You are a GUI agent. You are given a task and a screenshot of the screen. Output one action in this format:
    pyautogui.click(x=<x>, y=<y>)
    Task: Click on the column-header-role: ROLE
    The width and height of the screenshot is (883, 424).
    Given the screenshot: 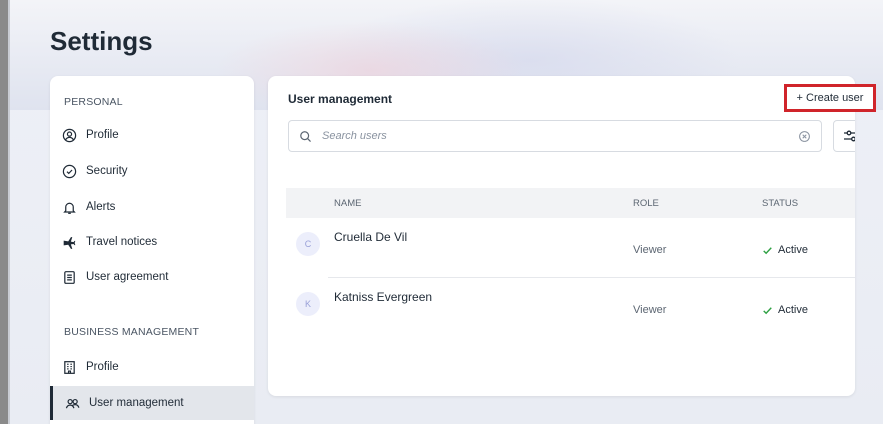 What is the action you would take?
    pyautogui.click(x=646, y=203)
    